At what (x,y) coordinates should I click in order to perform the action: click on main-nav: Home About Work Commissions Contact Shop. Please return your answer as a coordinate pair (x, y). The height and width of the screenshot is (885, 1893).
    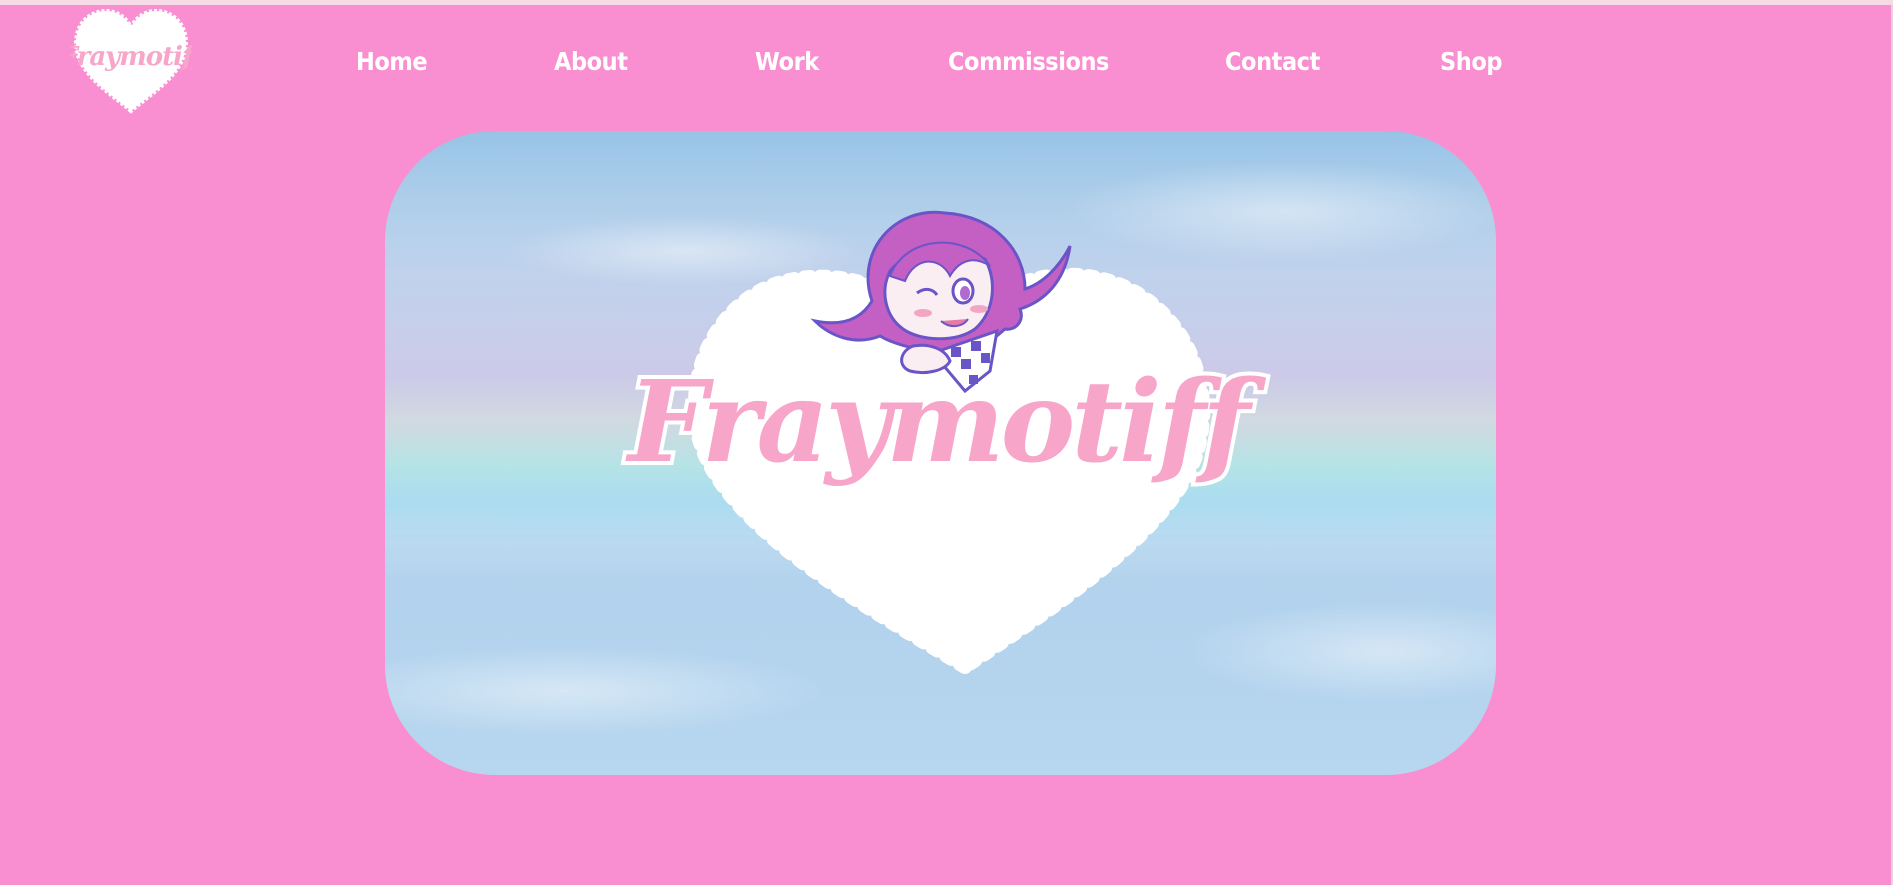
    Looking at the image, I should click on (800, 62).